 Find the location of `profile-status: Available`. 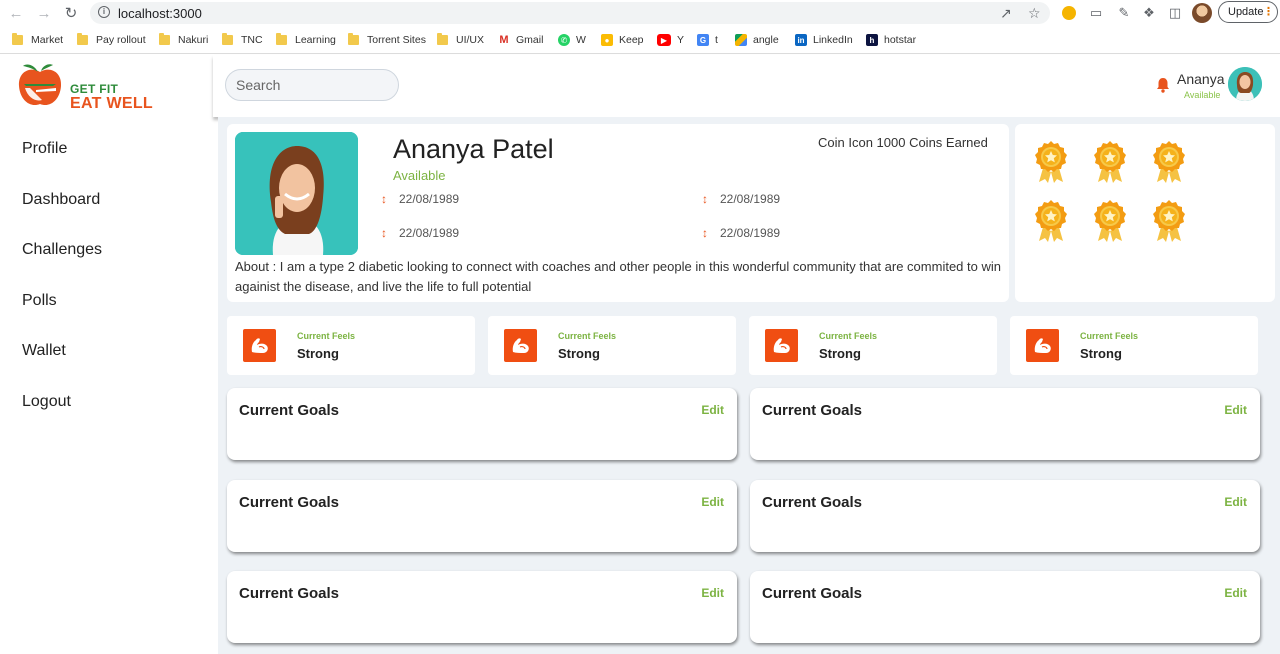

profile-status: Available is located at coordinates (419, 175).